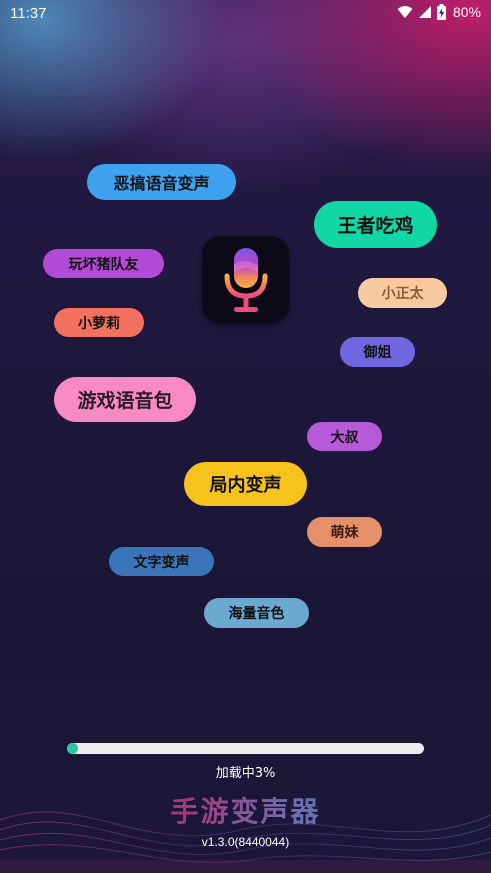 The image size is (491, 873). What do you see at coordinates (99, 322) in the screenshot?
I see `tag-loli: 小萝莉` at bounding box center [99, 322].